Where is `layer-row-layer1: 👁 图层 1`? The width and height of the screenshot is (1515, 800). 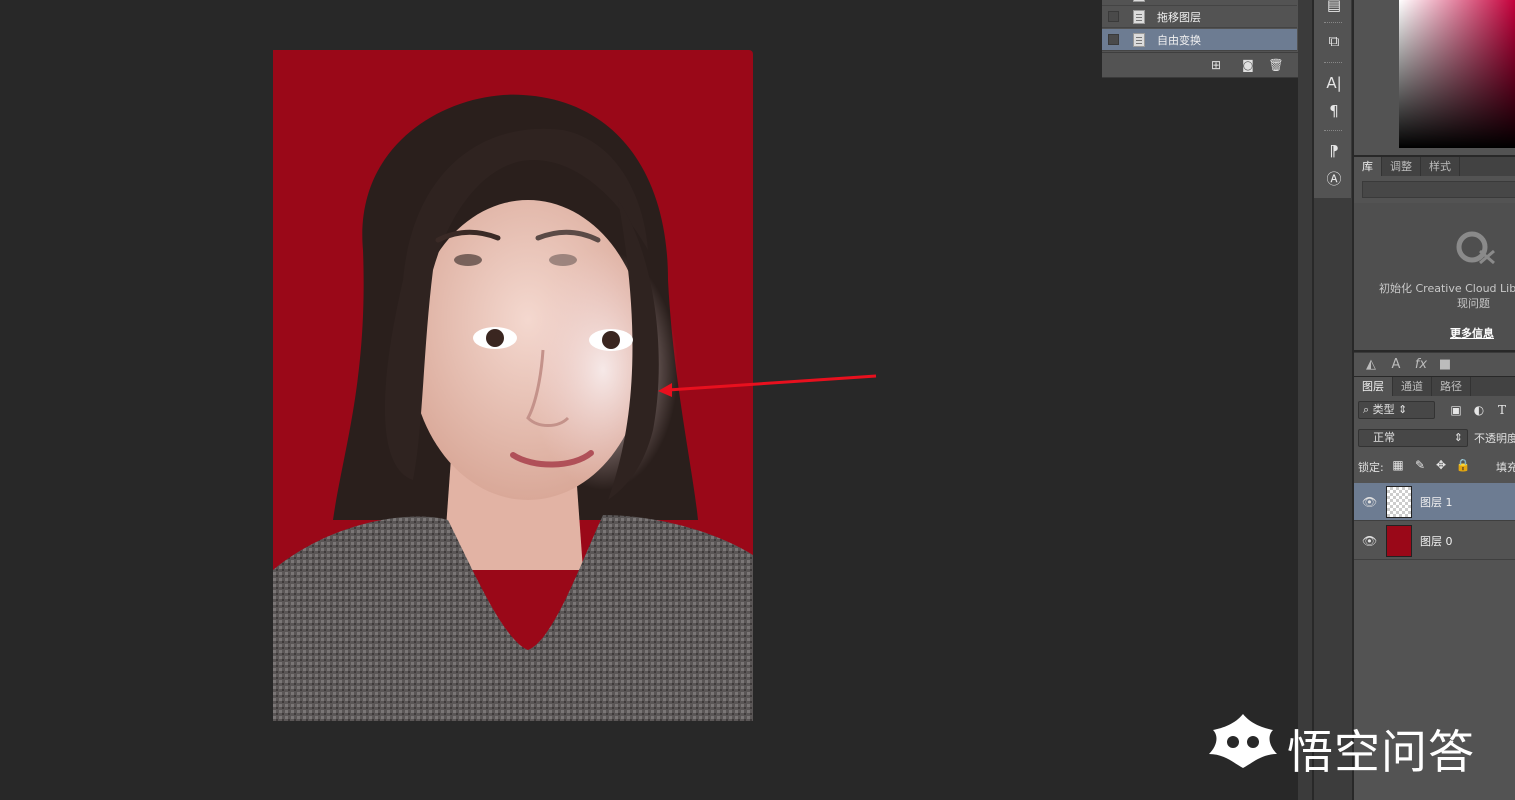
layer-row-layer1: 👁 图层 1 is located at coordinates (1434, 502).